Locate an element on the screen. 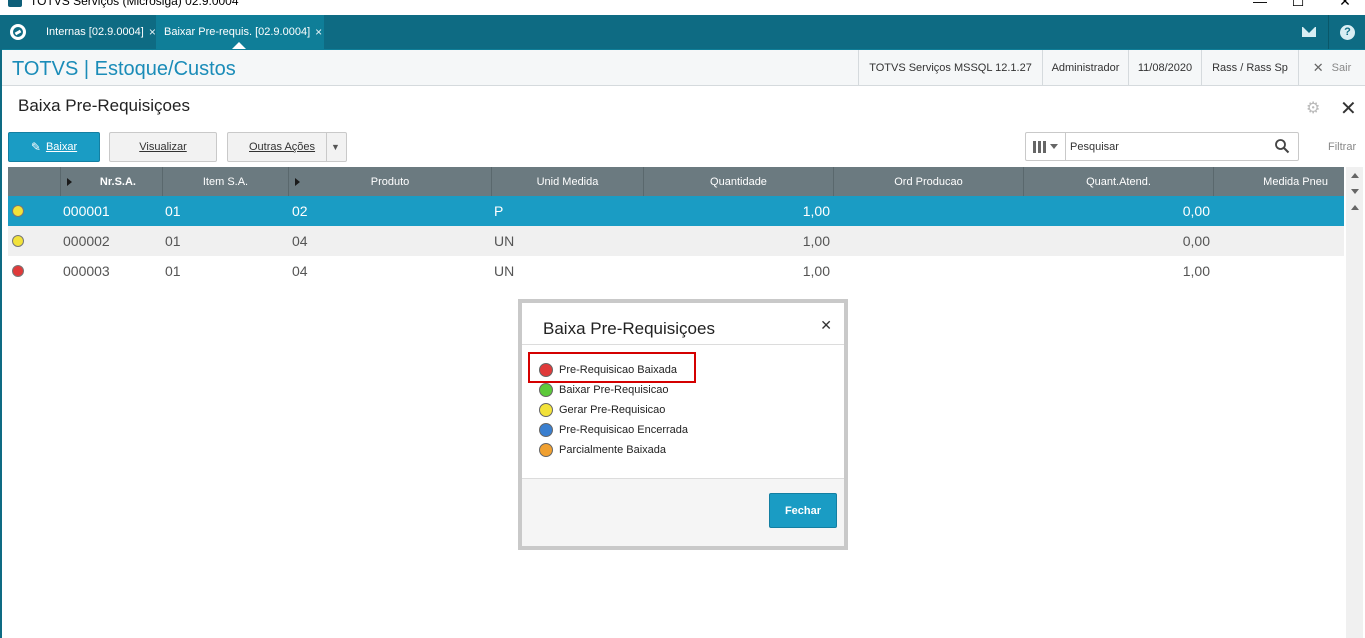 The height and width of the screenshot is (638, 1365). dialog-close-icon: ✕ is located at coordinates (826, 325).